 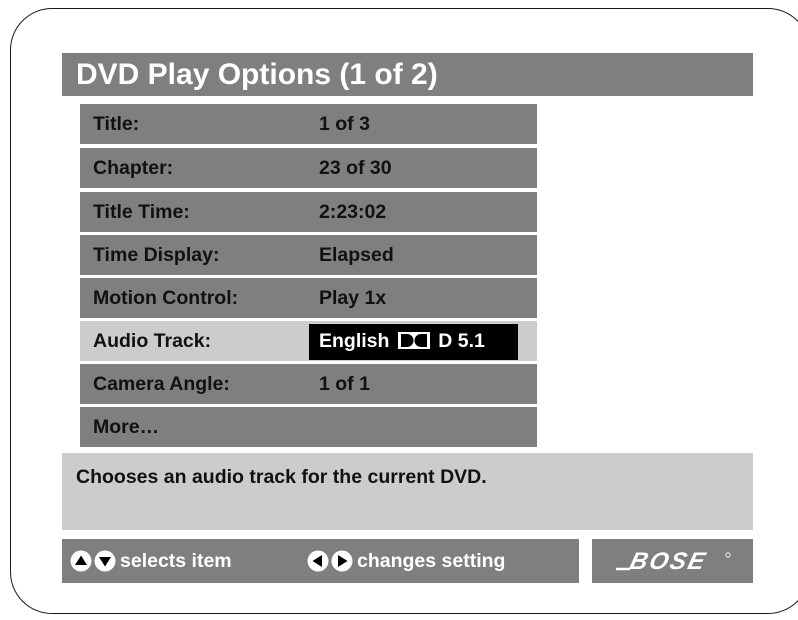 I want to click on option-row-audio-track: Audio Track: English D 5.1, so click(x=308, y=341).